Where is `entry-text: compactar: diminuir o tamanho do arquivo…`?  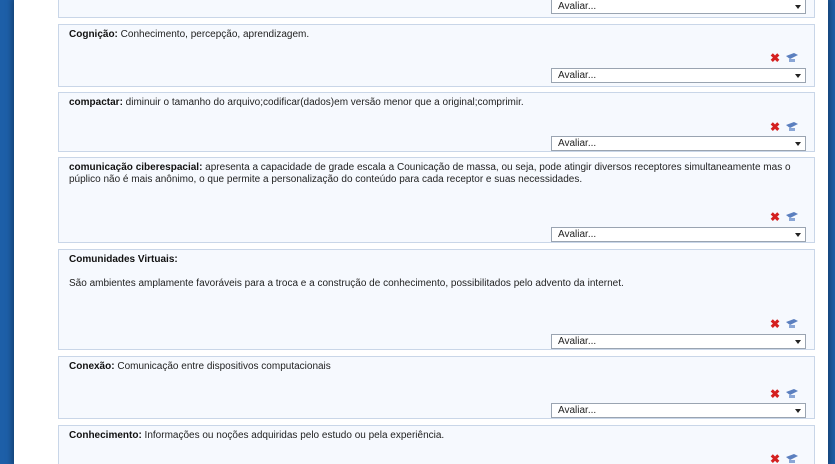
entry-text: compactar: diminuir o tamanho do arquivo… is located at coordinates (434, 103).